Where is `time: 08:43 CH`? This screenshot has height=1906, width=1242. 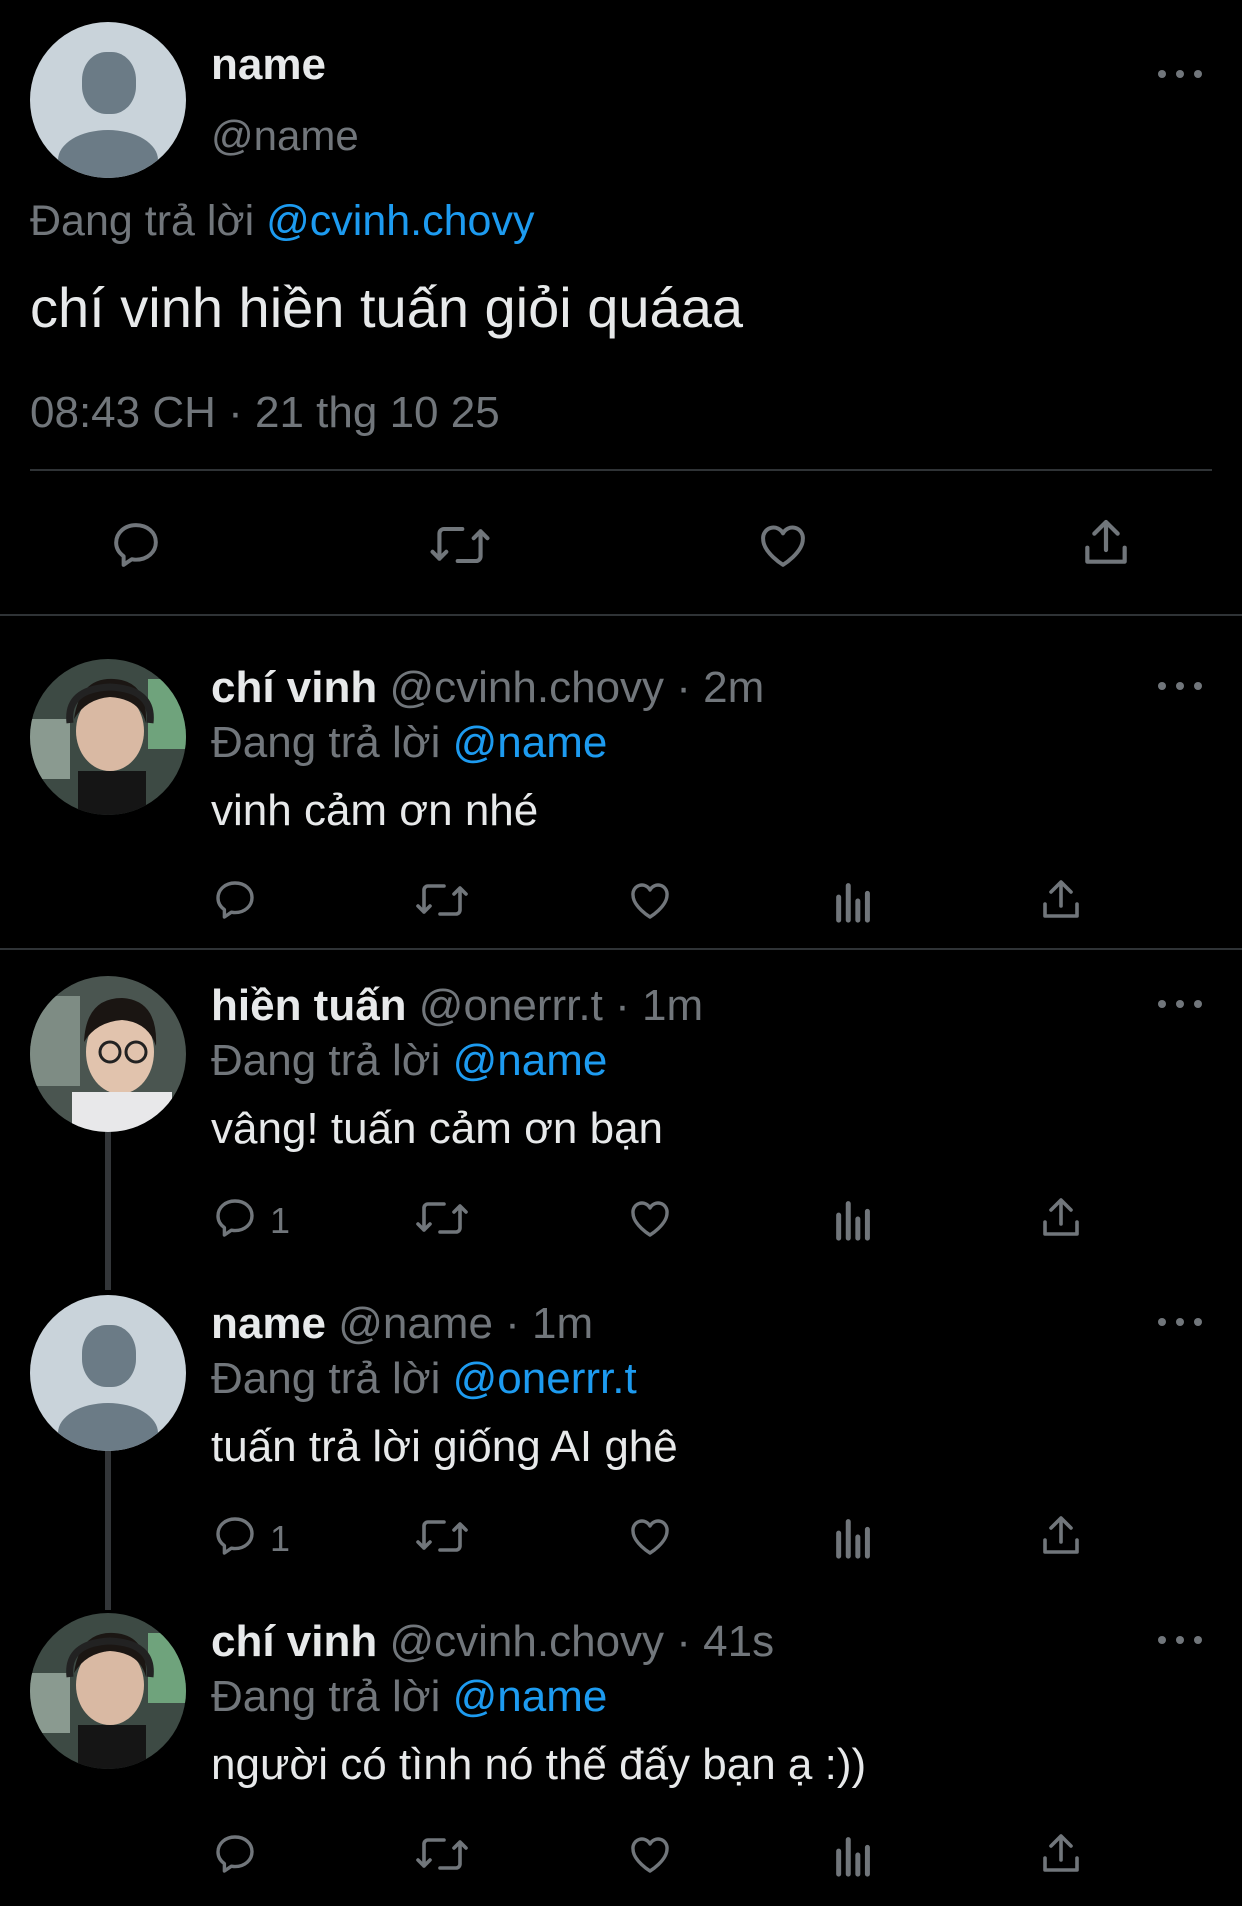
time: 08:43 CH is located at coordinates (123, 412).